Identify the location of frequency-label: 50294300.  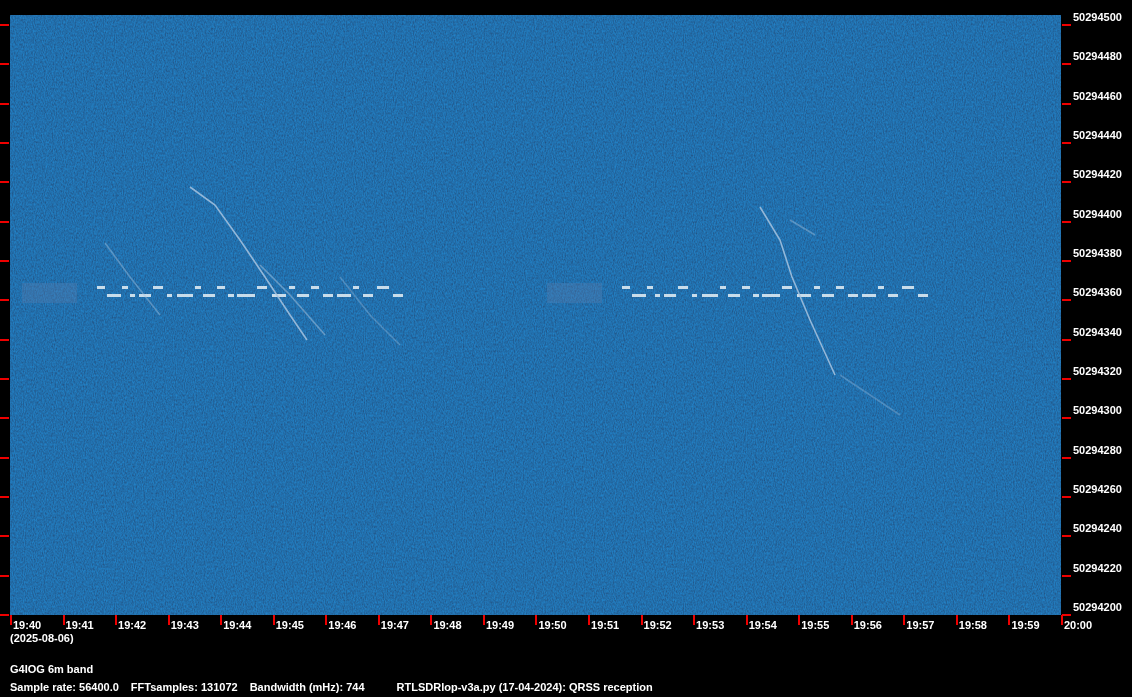
(1097, 411).